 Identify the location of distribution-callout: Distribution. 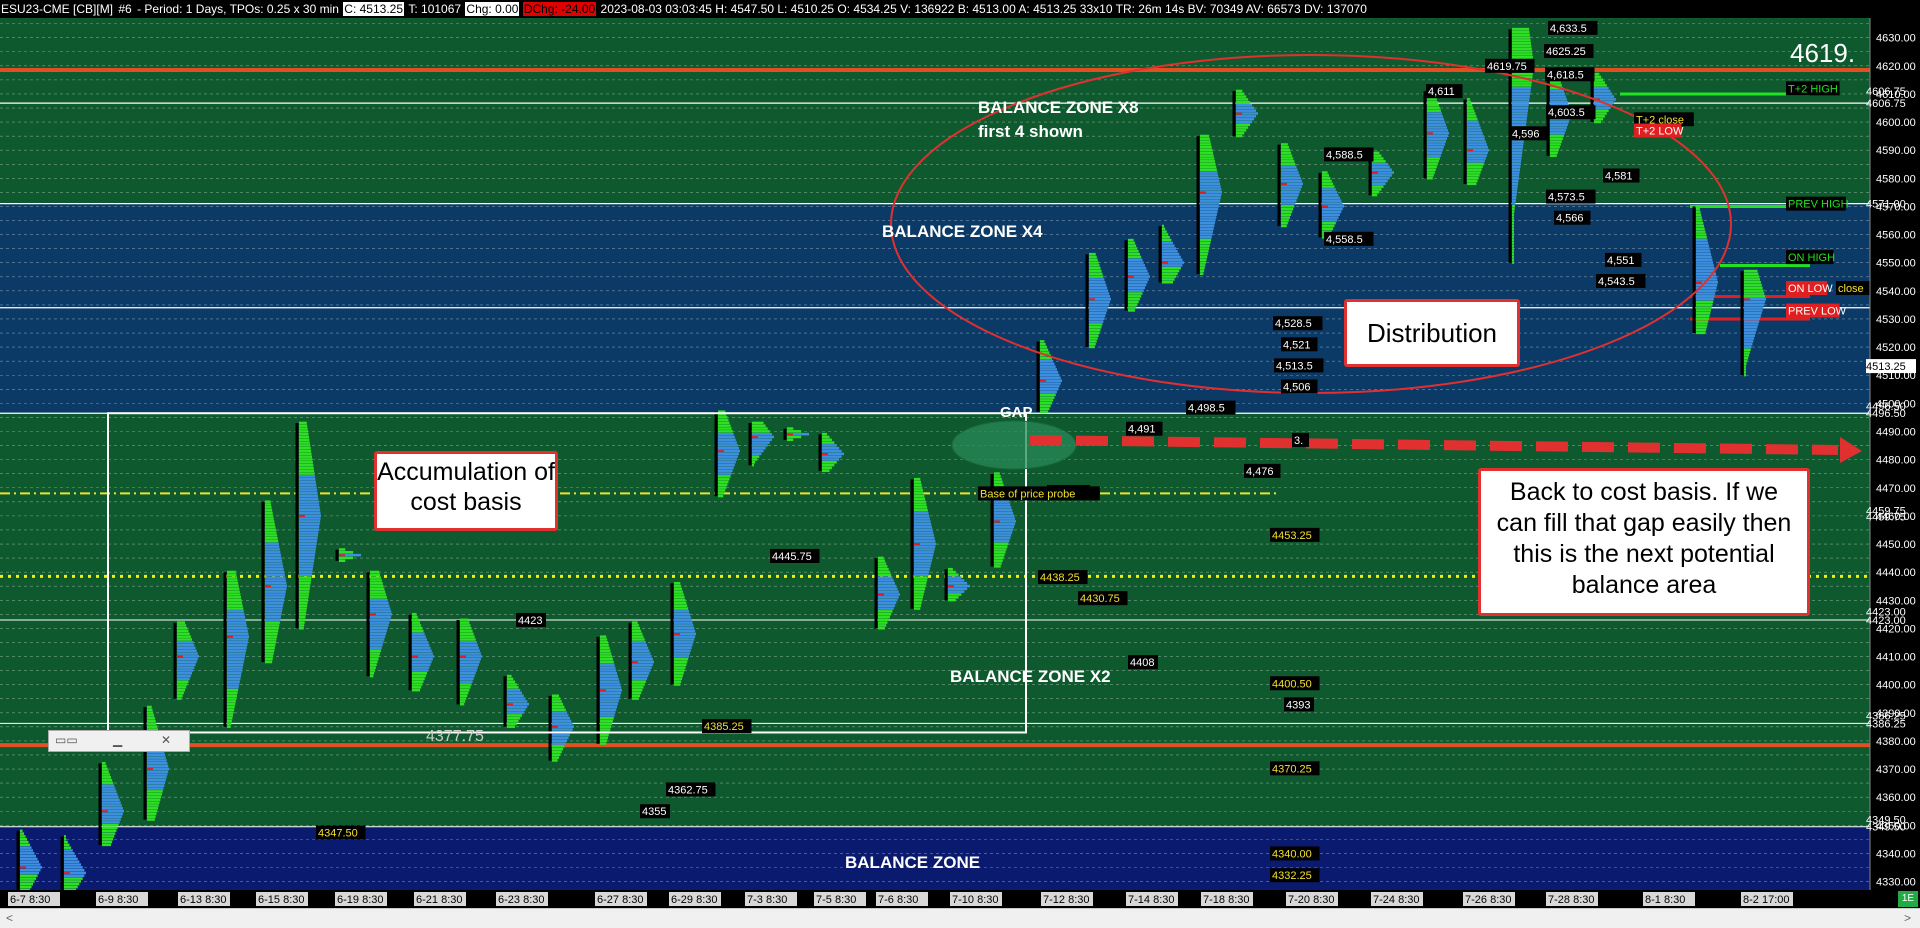
(1432, 333).